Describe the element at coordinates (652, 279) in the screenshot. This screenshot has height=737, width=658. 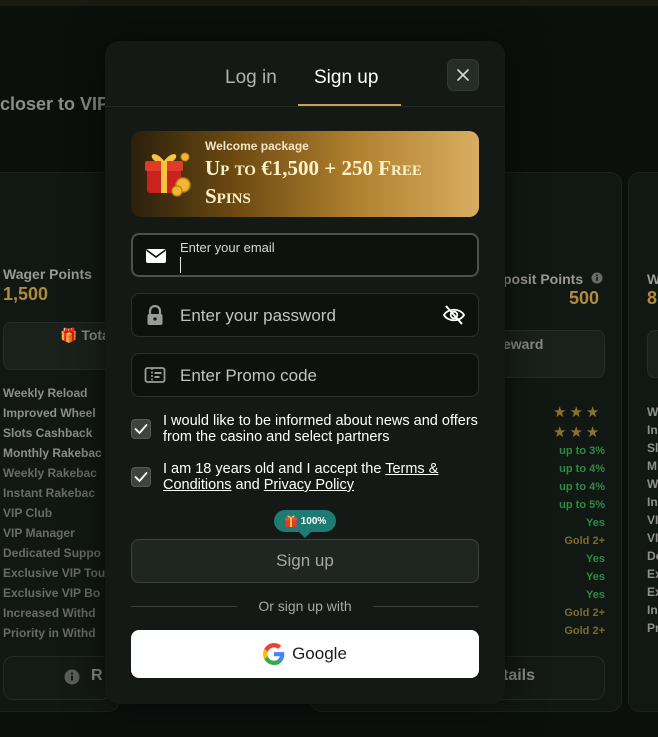
I see `right-card-label: W` at that location.